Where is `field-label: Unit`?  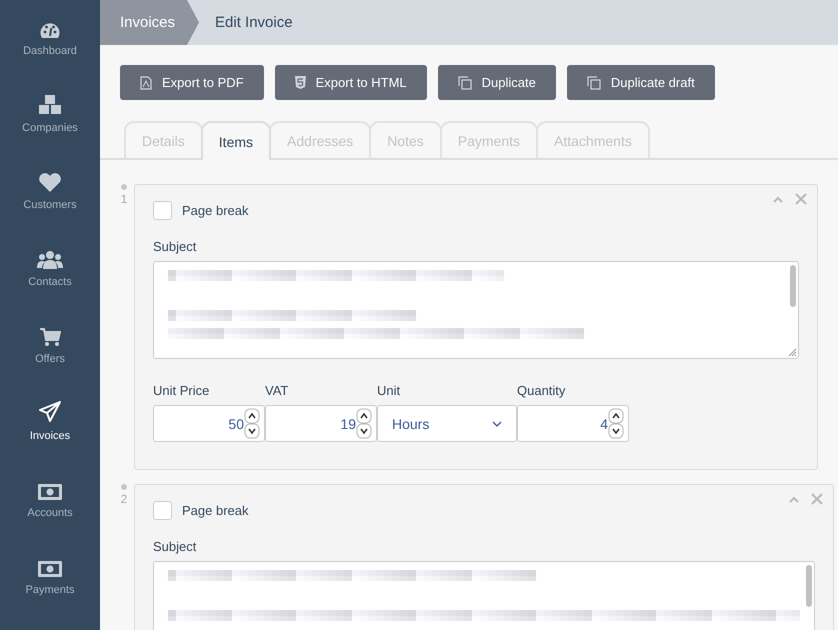
field-label: Unit is located at coordinates (389, 390).